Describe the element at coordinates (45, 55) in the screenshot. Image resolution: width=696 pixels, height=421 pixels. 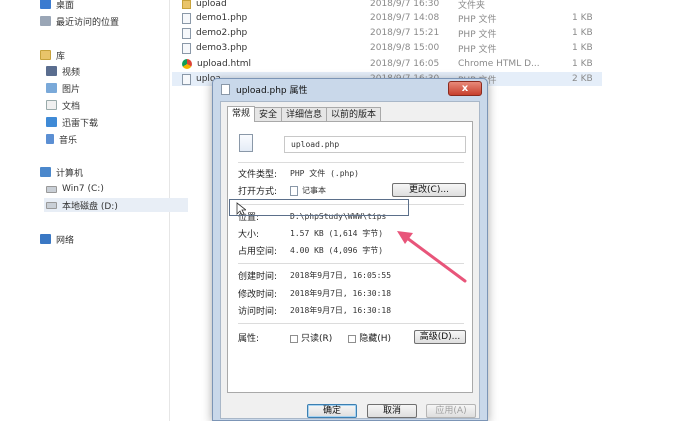
I see `library-icon` at that location.